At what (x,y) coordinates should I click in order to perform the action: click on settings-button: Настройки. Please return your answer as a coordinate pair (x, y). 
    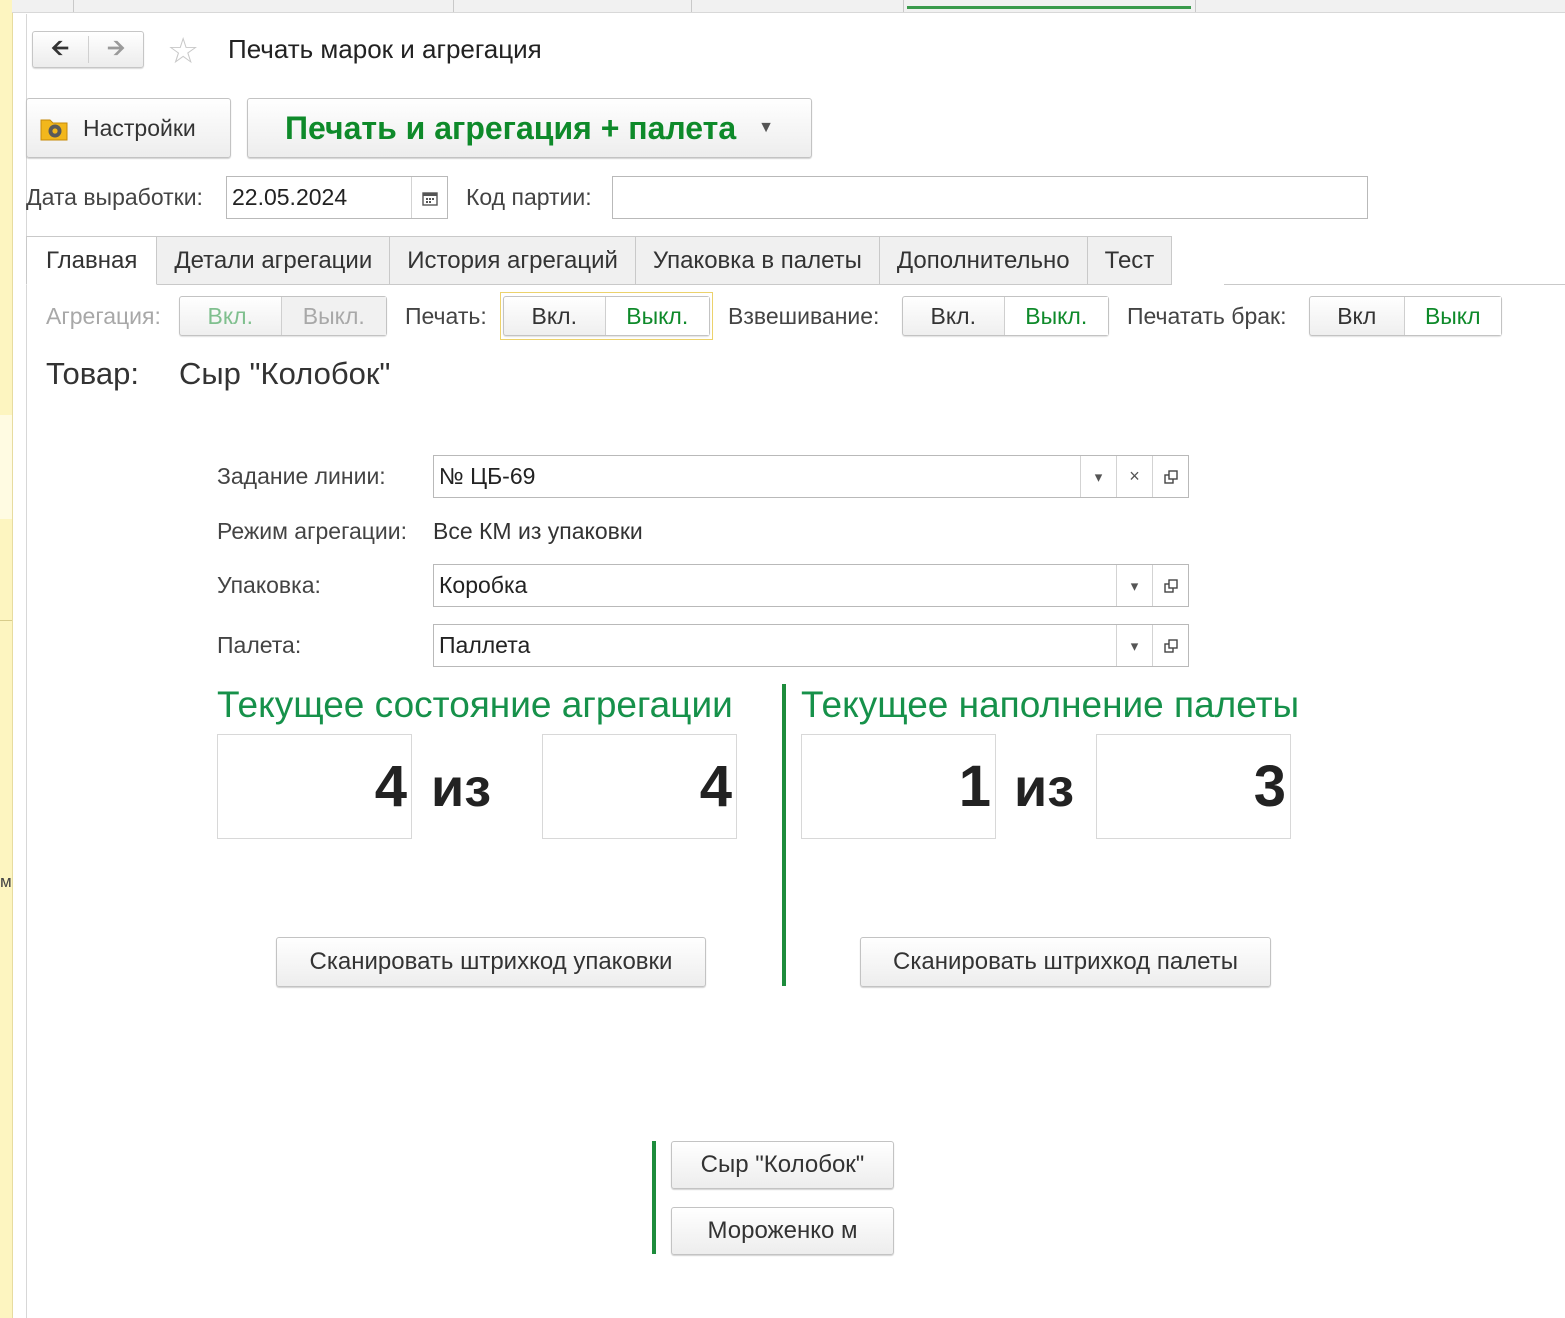
    Looking at the image, I should click on (128, 128).